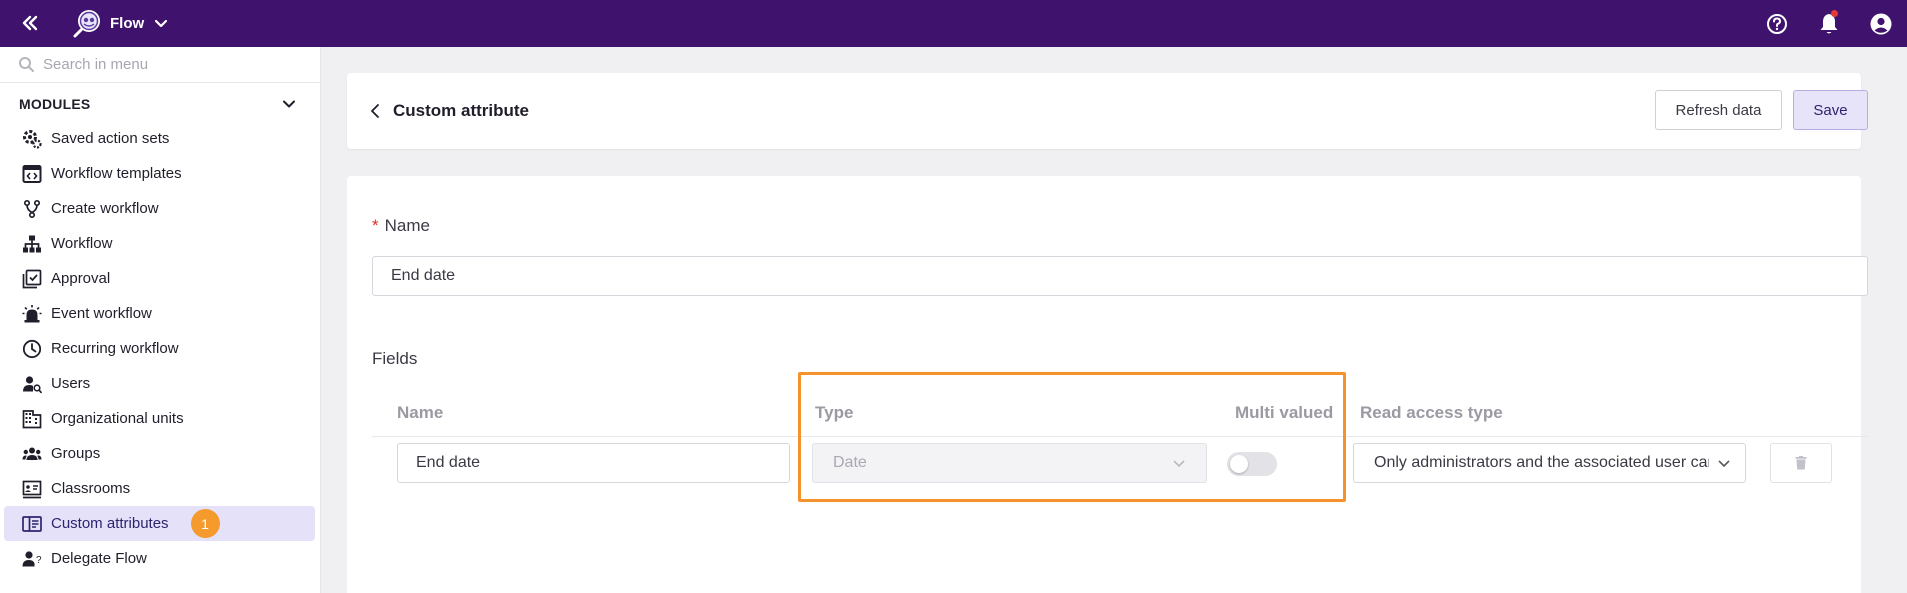  I want to click on trash-icon, so click(1801, 463).